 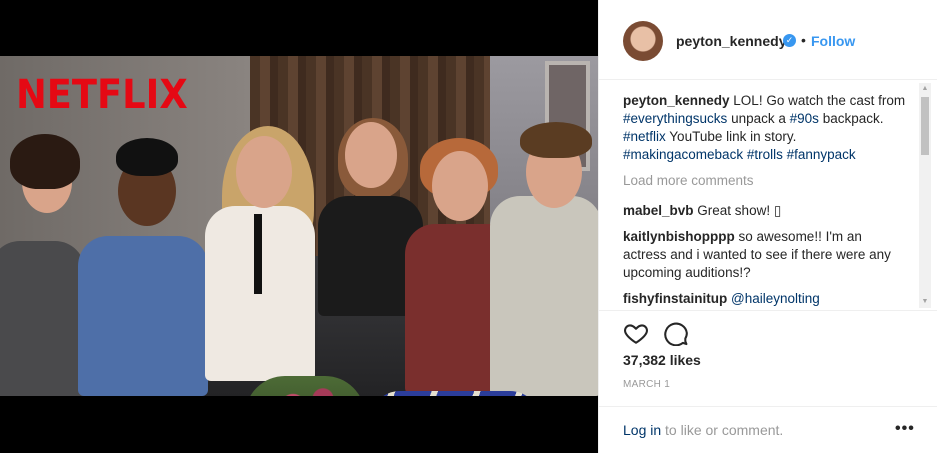 I want to click on caption-text: unpack a, so click(x=758, y=118).